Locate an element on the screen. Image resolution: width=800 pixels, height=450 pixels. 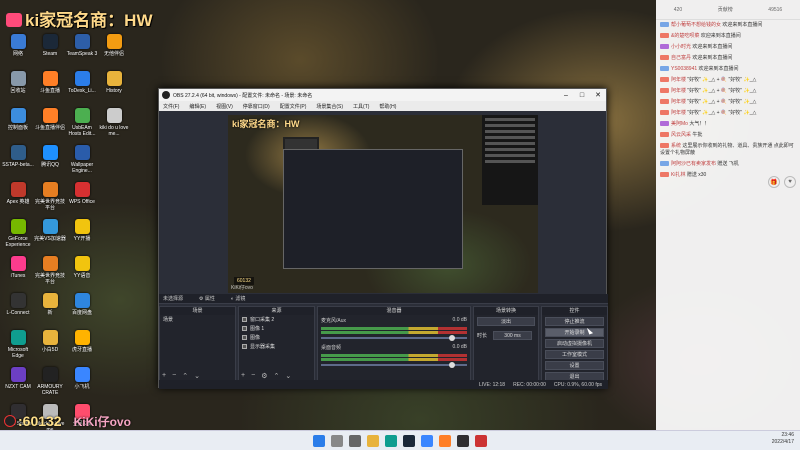
duration-input: 300 ms is located at coordinates (512, 335).